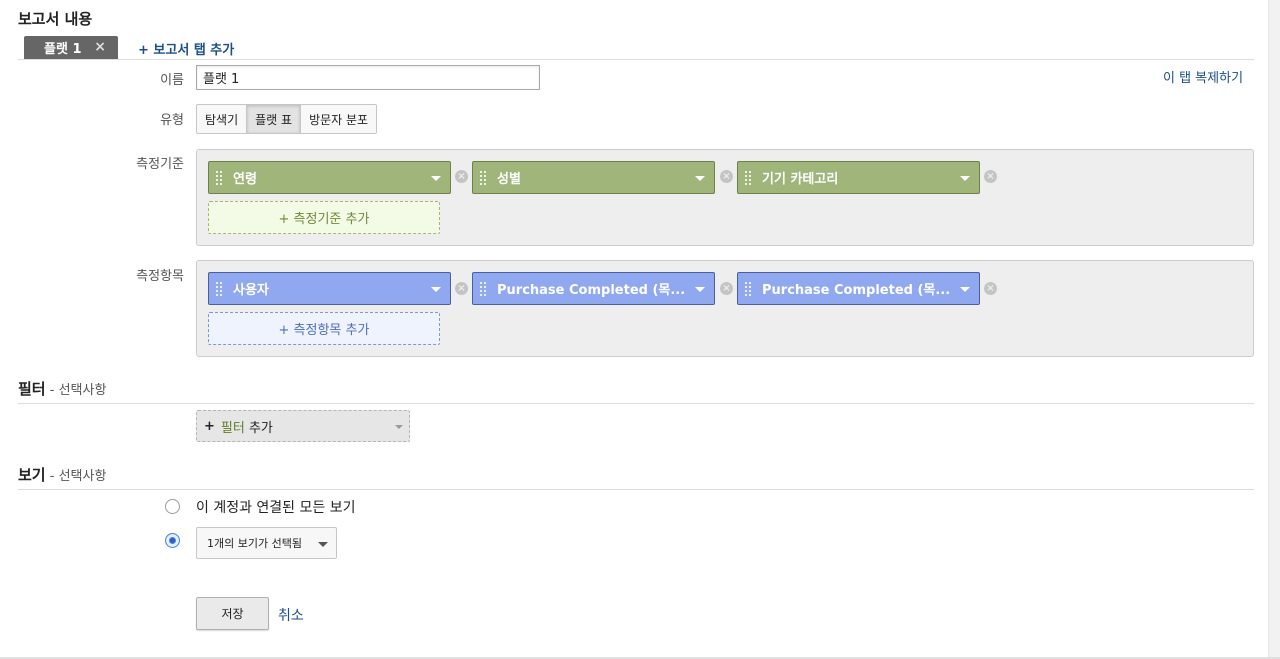 The height and width of the screenshot is (659, 1280). Describe the element at coordinates (209, 426) in the screenshot. I see `plus-icon: +` at that location.